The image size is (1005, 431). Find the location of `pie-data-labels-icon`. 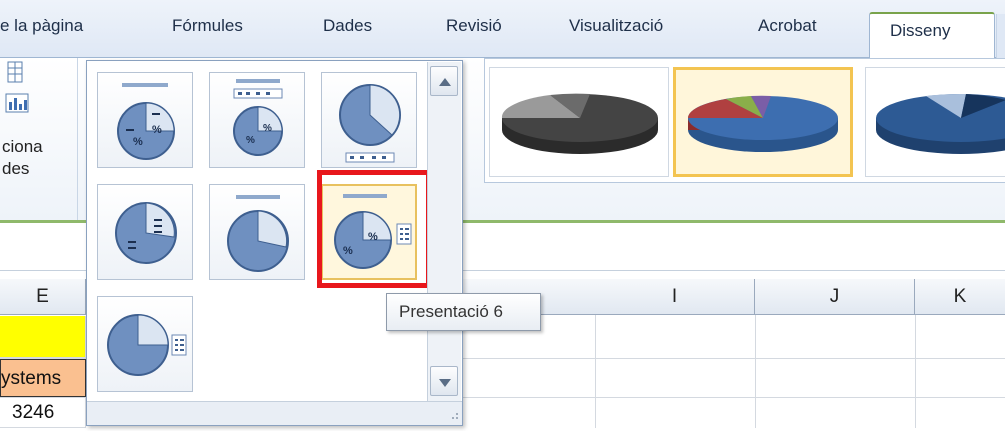

pie-data-labels-icon is located at coordinates (146, 233).